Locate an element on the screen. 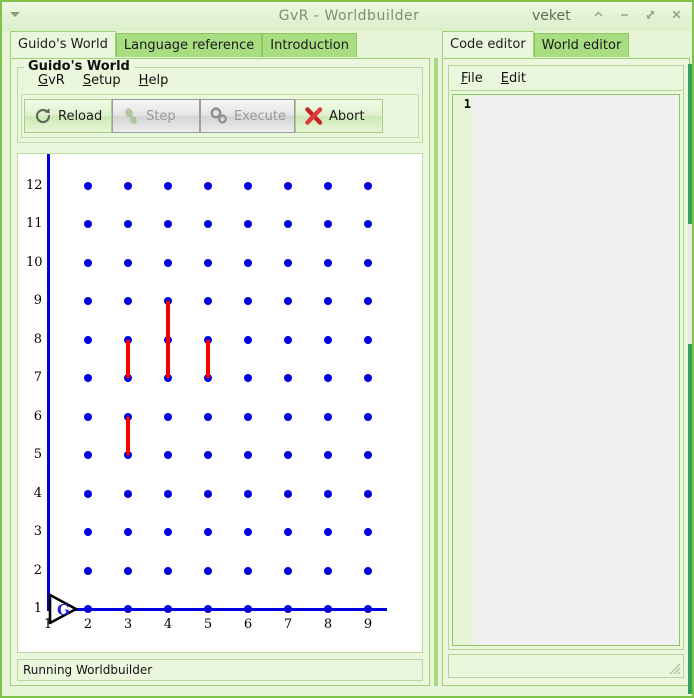  tab-introduction: Introduction is located at coordinates (309, 45).